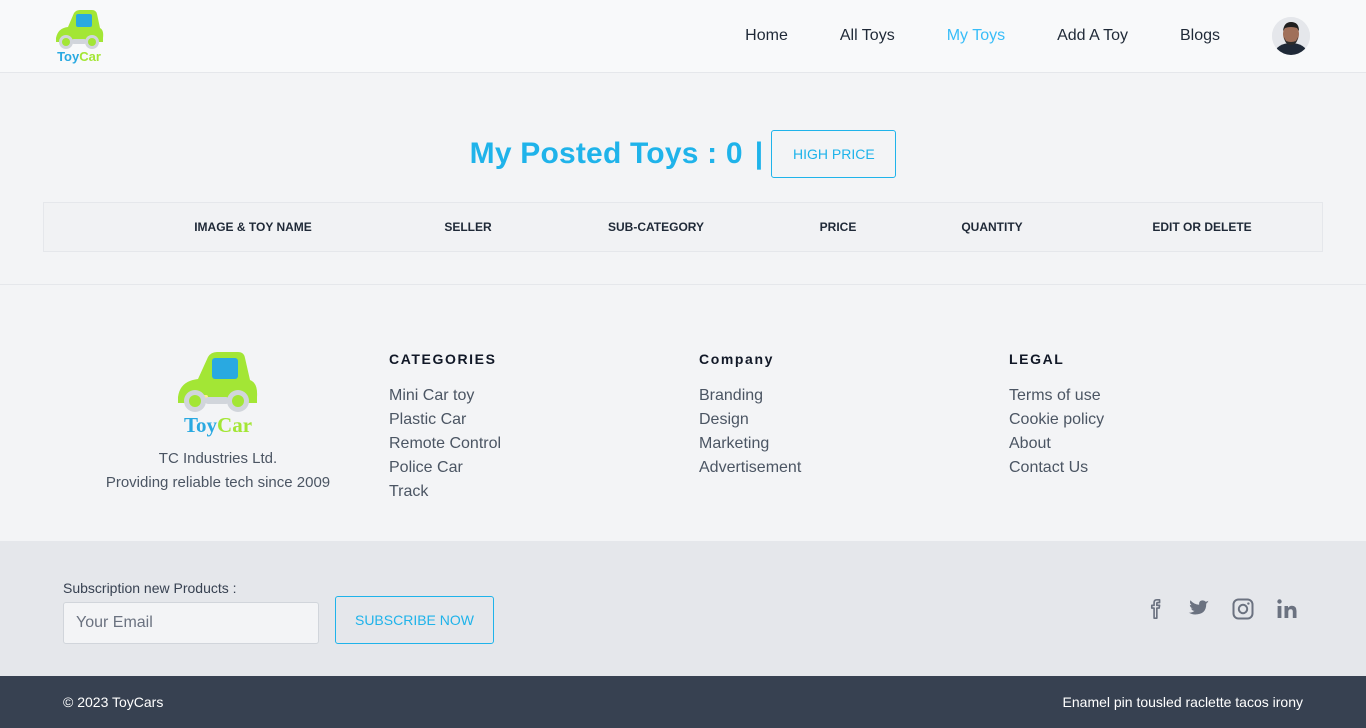 The height and width of the screenshot is (728, 1366). Describe the element at coordinates (150, 588) in the screenshot. I see `subscribe-label: Subscription new Products :` at that location.